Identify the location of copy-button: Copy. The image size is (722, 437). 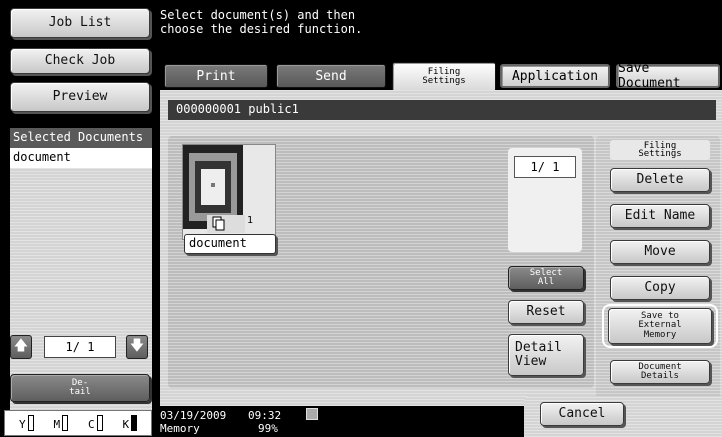
(660, 288).